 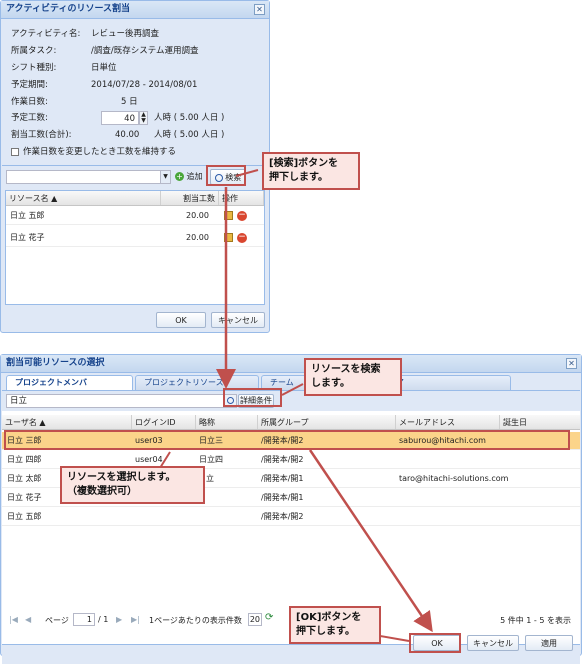 What do you see at coordinates (329, 624) in the screenshot?
I see `callout-text: [OK]ボタンを 押下します。` at bounding box center [329, 624].